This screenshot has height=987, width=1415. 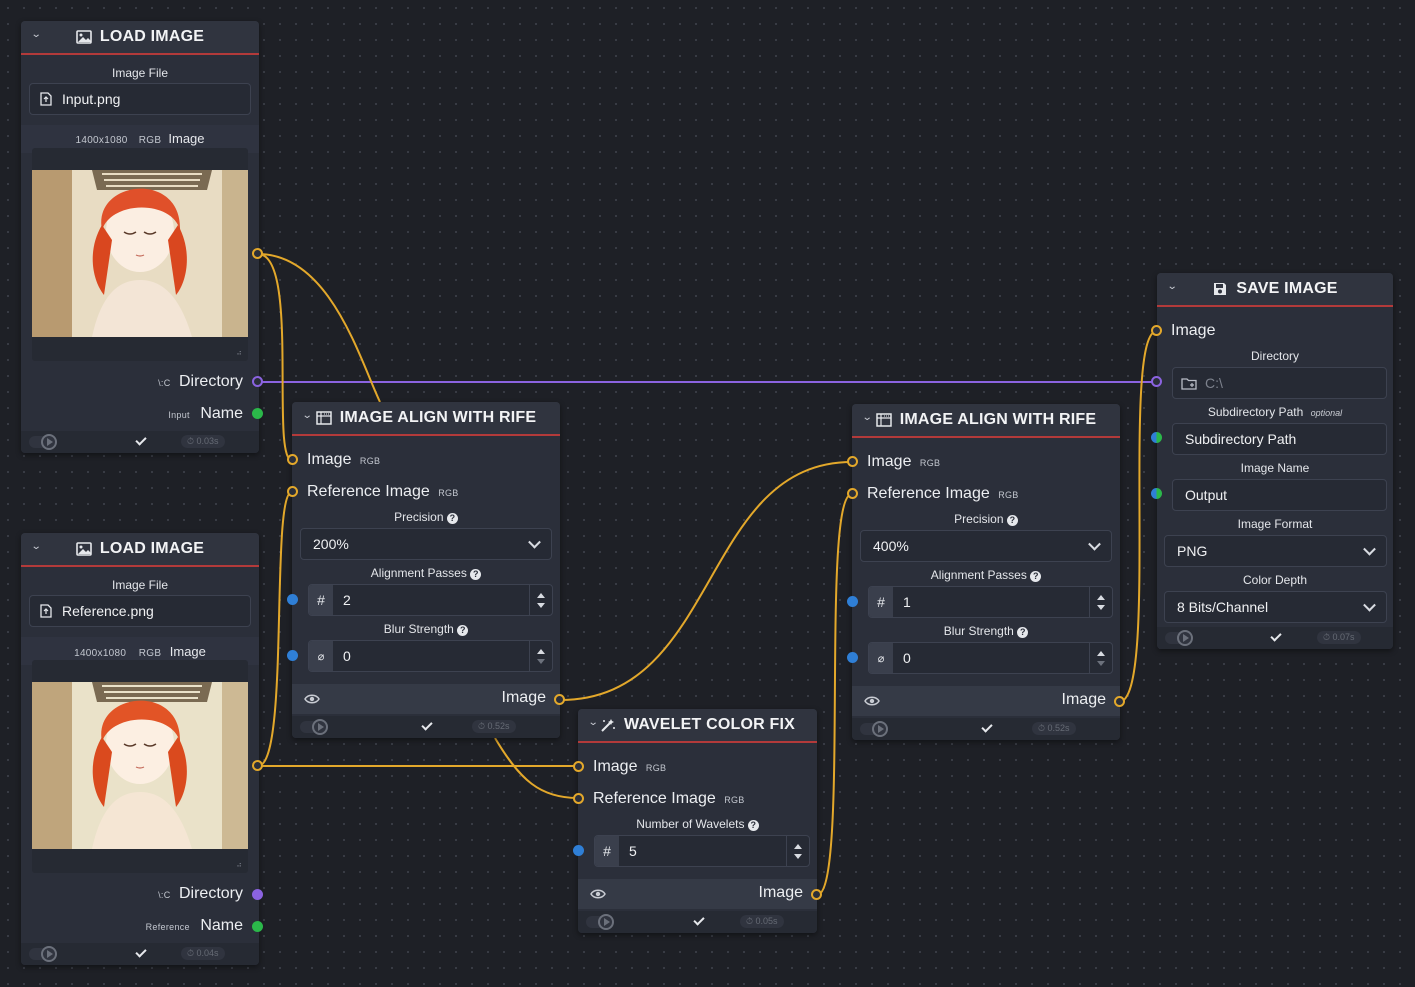 What do you see at coordinates (1279, 439) in the screenshot?
I see `subdirectory-input: Subdirectory Path` at bounding box center [1279, 439].